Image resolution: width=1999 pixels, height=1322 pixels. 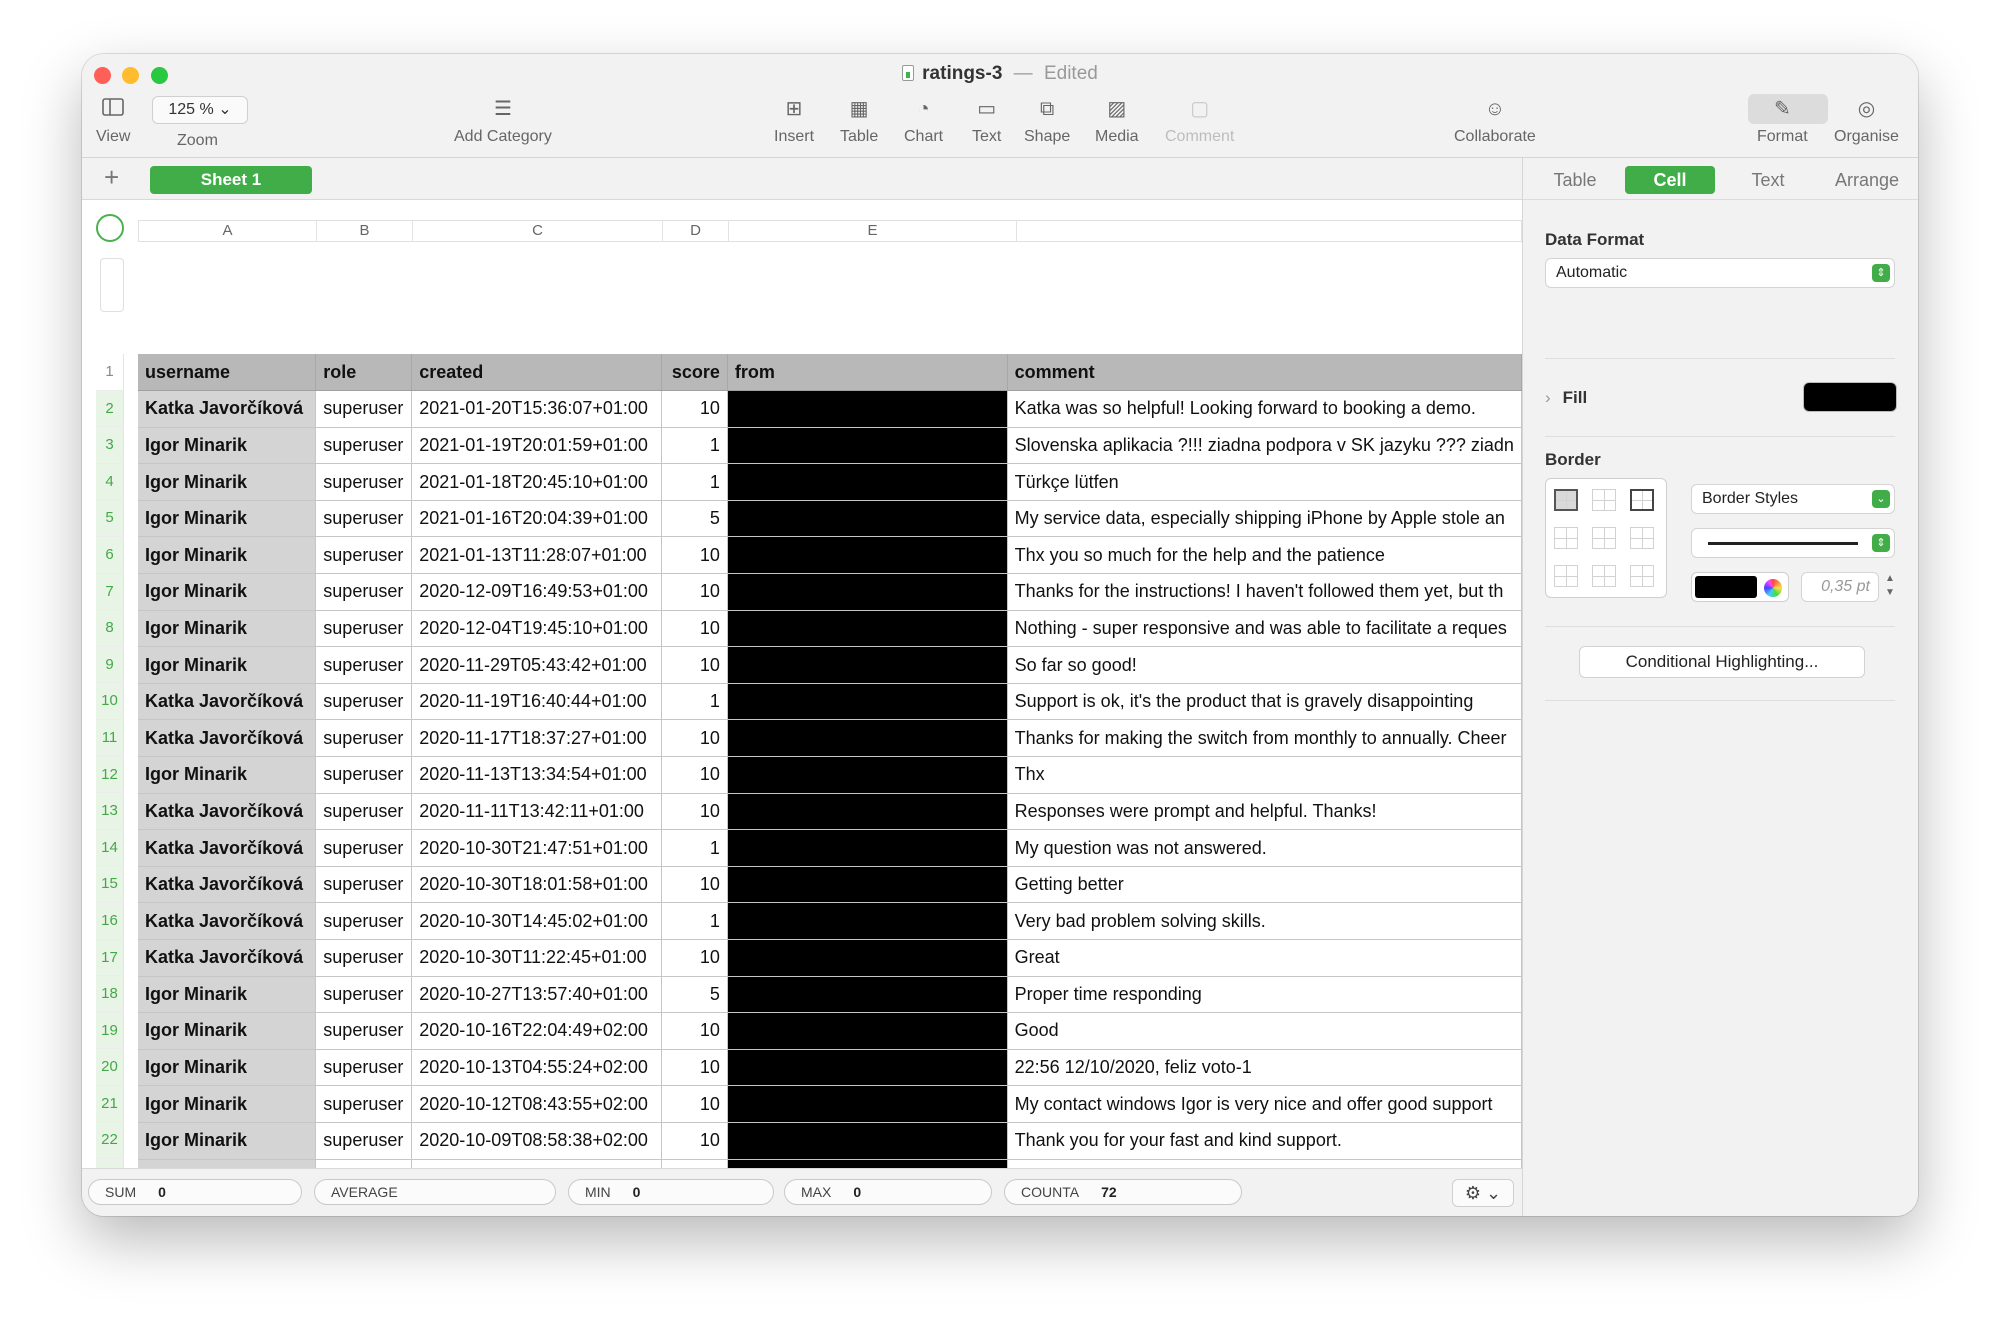 I want to click on border-styles-popup: Border Styles ⌄, so click(x=1793, y=499).